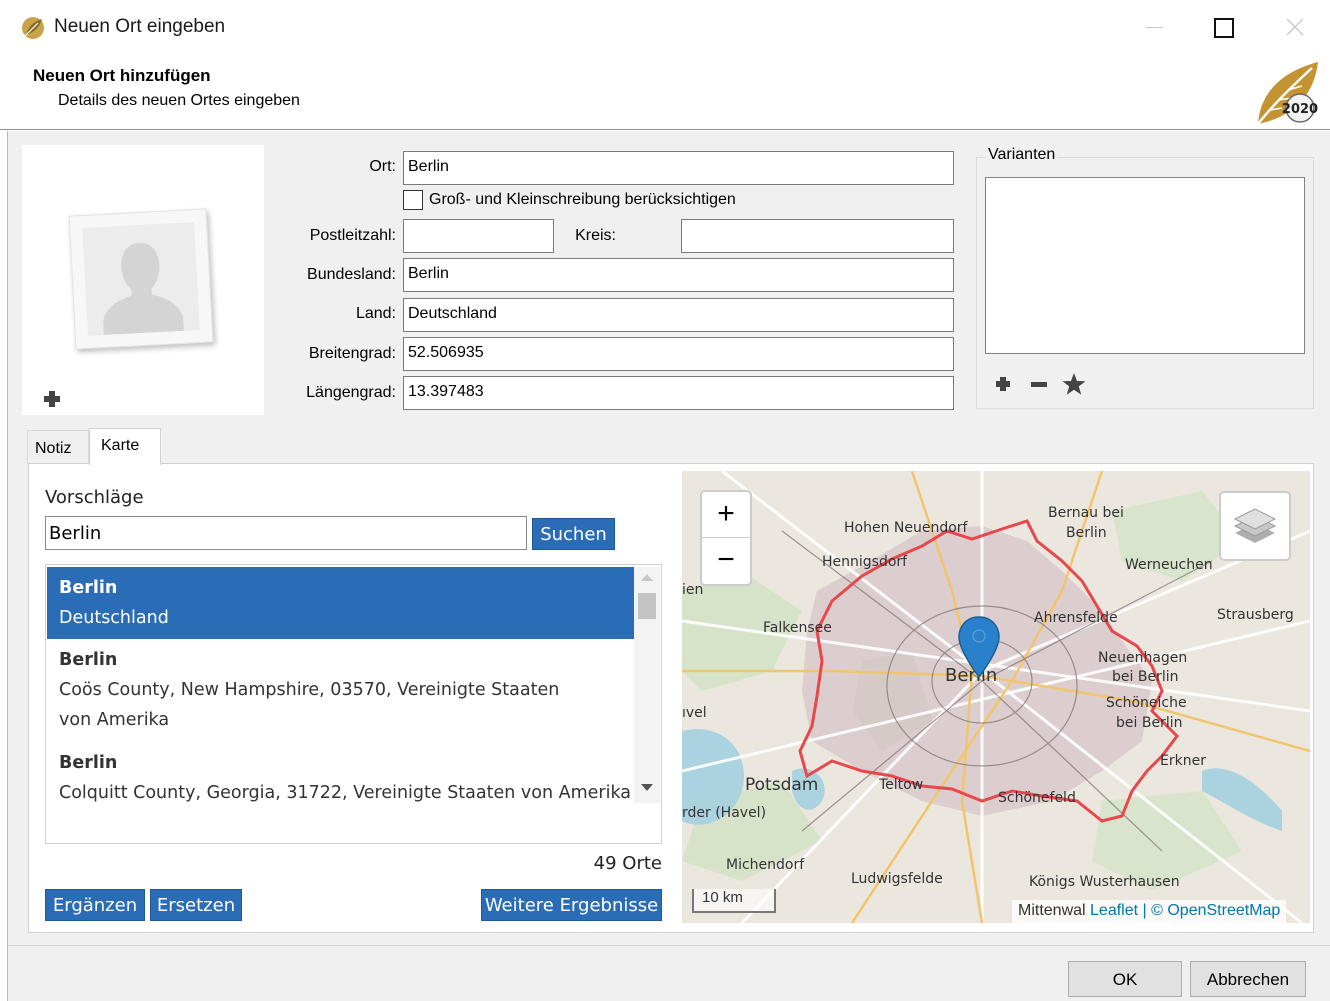 This screenshot has height=1001, width=1330. I want to click on bundesland-input: Berlin, so click(678, 275).